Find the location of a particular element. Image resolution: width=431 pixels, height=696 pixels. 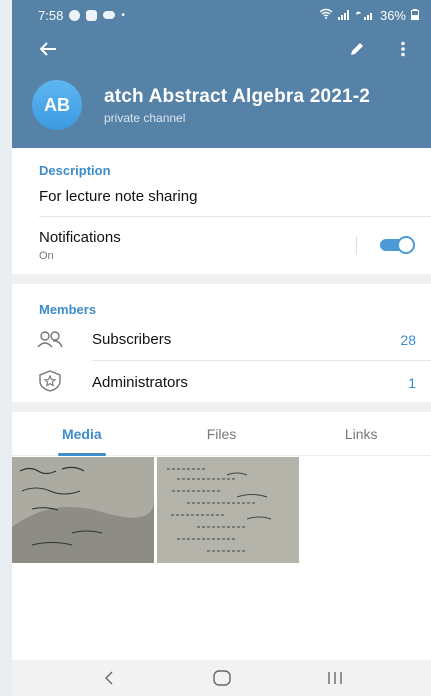

description-label: Description is located at coordinates (75, 170).